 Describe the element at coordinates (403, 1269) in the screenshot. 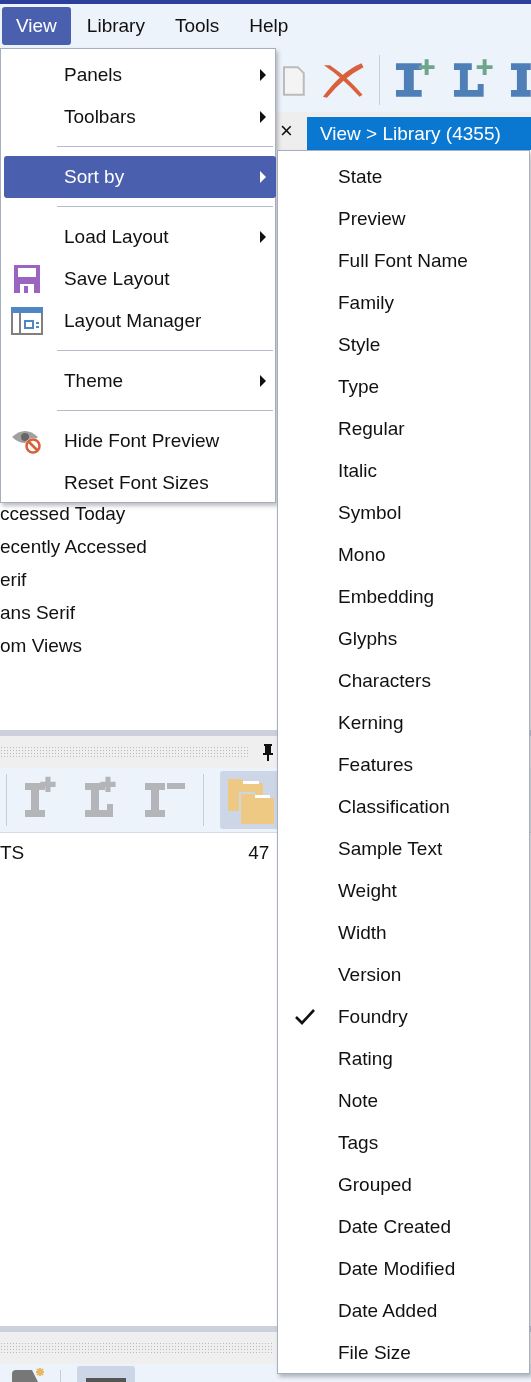

I see `menu-item: Date Modified` at that location.